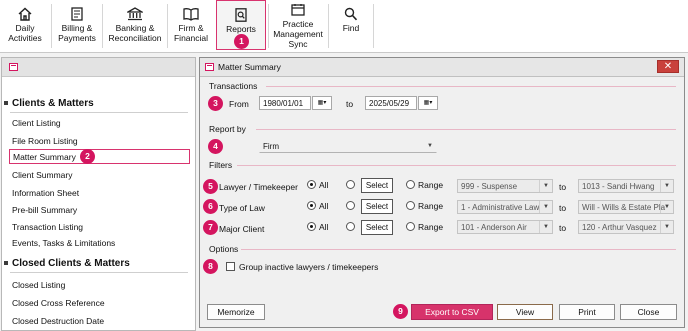  Describe the element at coordinates (311, 226) in the screenshot. I see `major-client-all-radio` at that location.